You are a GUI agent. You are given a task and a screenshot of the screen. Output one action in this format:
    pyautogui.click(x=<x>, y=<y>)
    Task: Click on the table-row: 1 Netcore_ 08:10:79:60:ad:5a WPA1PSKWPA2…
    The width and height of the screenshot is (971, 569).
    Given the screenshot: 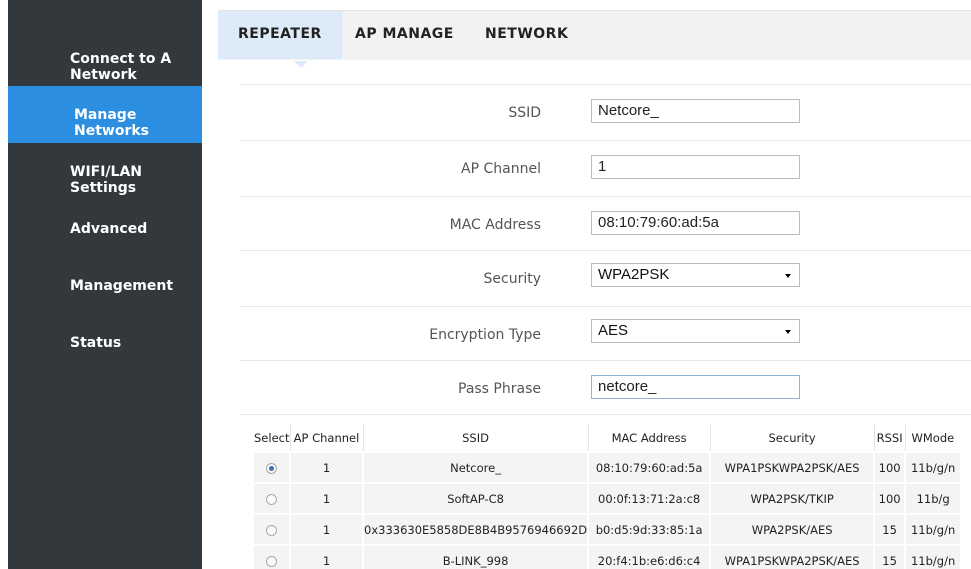 What is the action you would take?
    pyautogui.click(x=607, y=468)
    